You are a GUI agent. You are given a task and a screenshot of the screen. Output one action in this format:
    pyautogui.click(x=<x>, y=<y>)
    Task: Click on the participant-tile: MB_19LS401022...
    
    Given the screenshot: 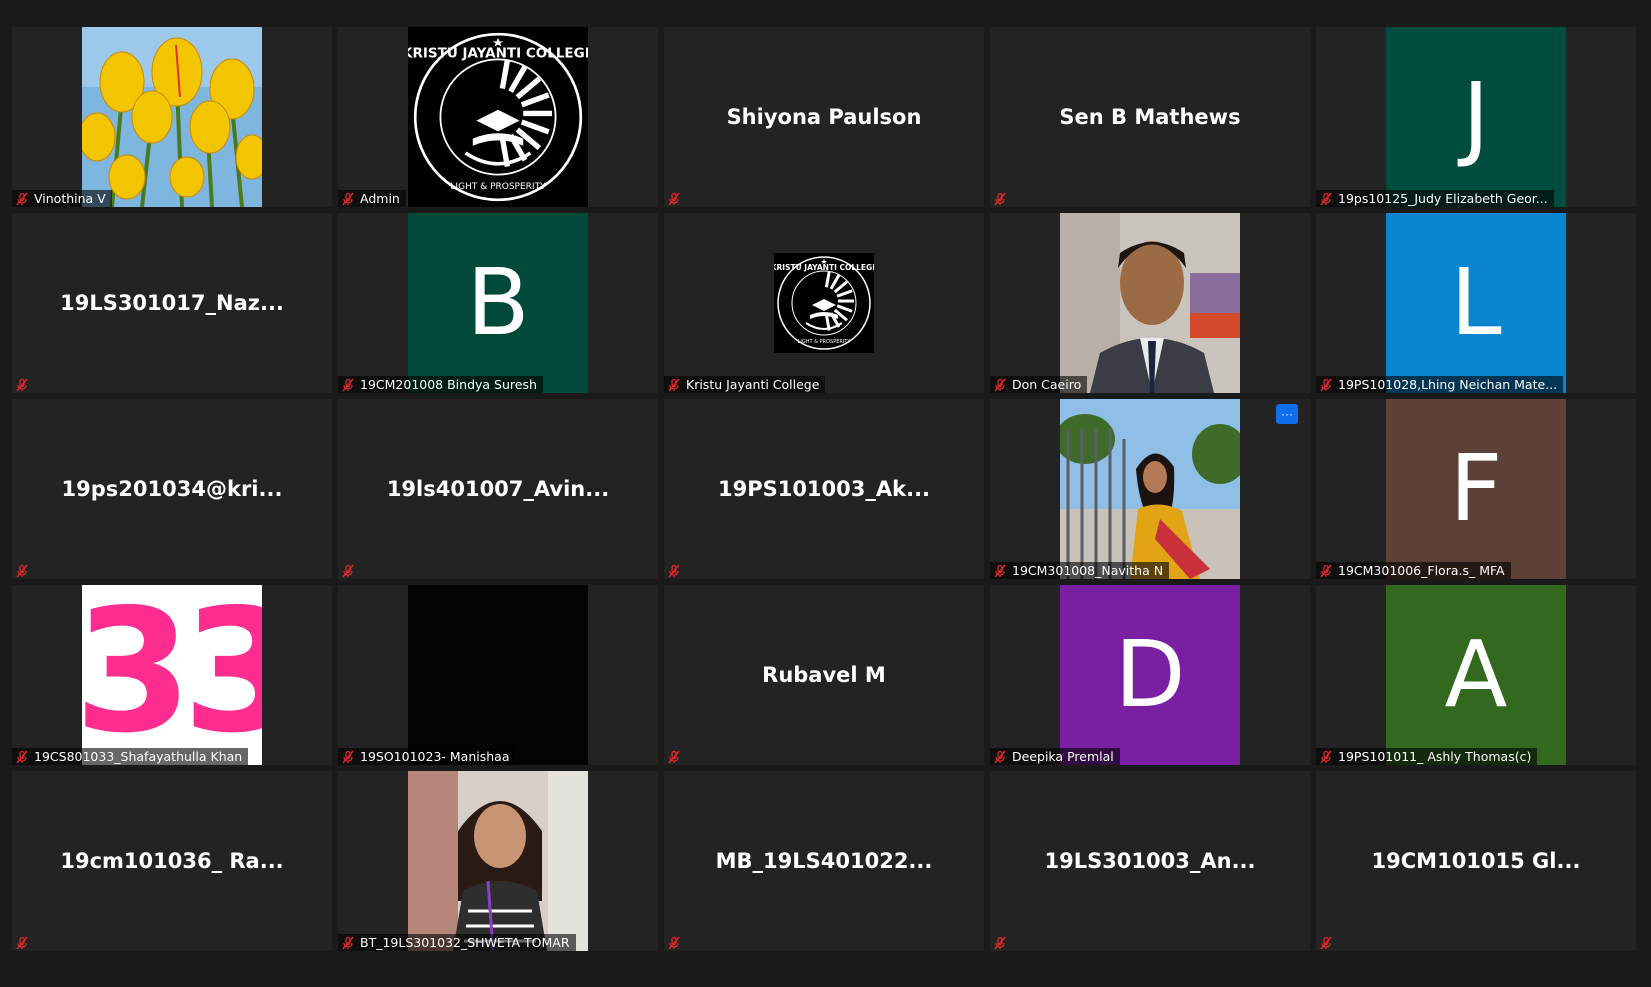 What is the action you would take?
    pyautogui.click(x=824, y=861)
    